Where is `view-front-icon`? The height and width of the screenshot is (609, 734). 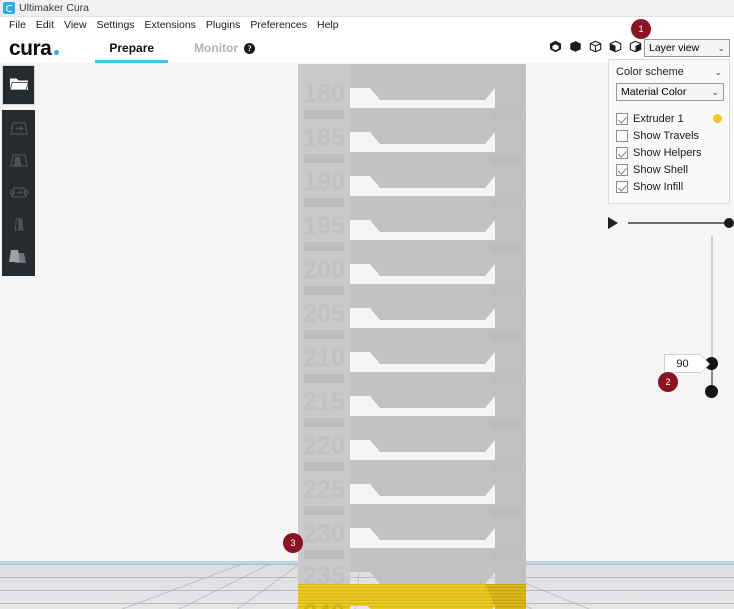 view-front-icon is located at coordinates (575, 46).